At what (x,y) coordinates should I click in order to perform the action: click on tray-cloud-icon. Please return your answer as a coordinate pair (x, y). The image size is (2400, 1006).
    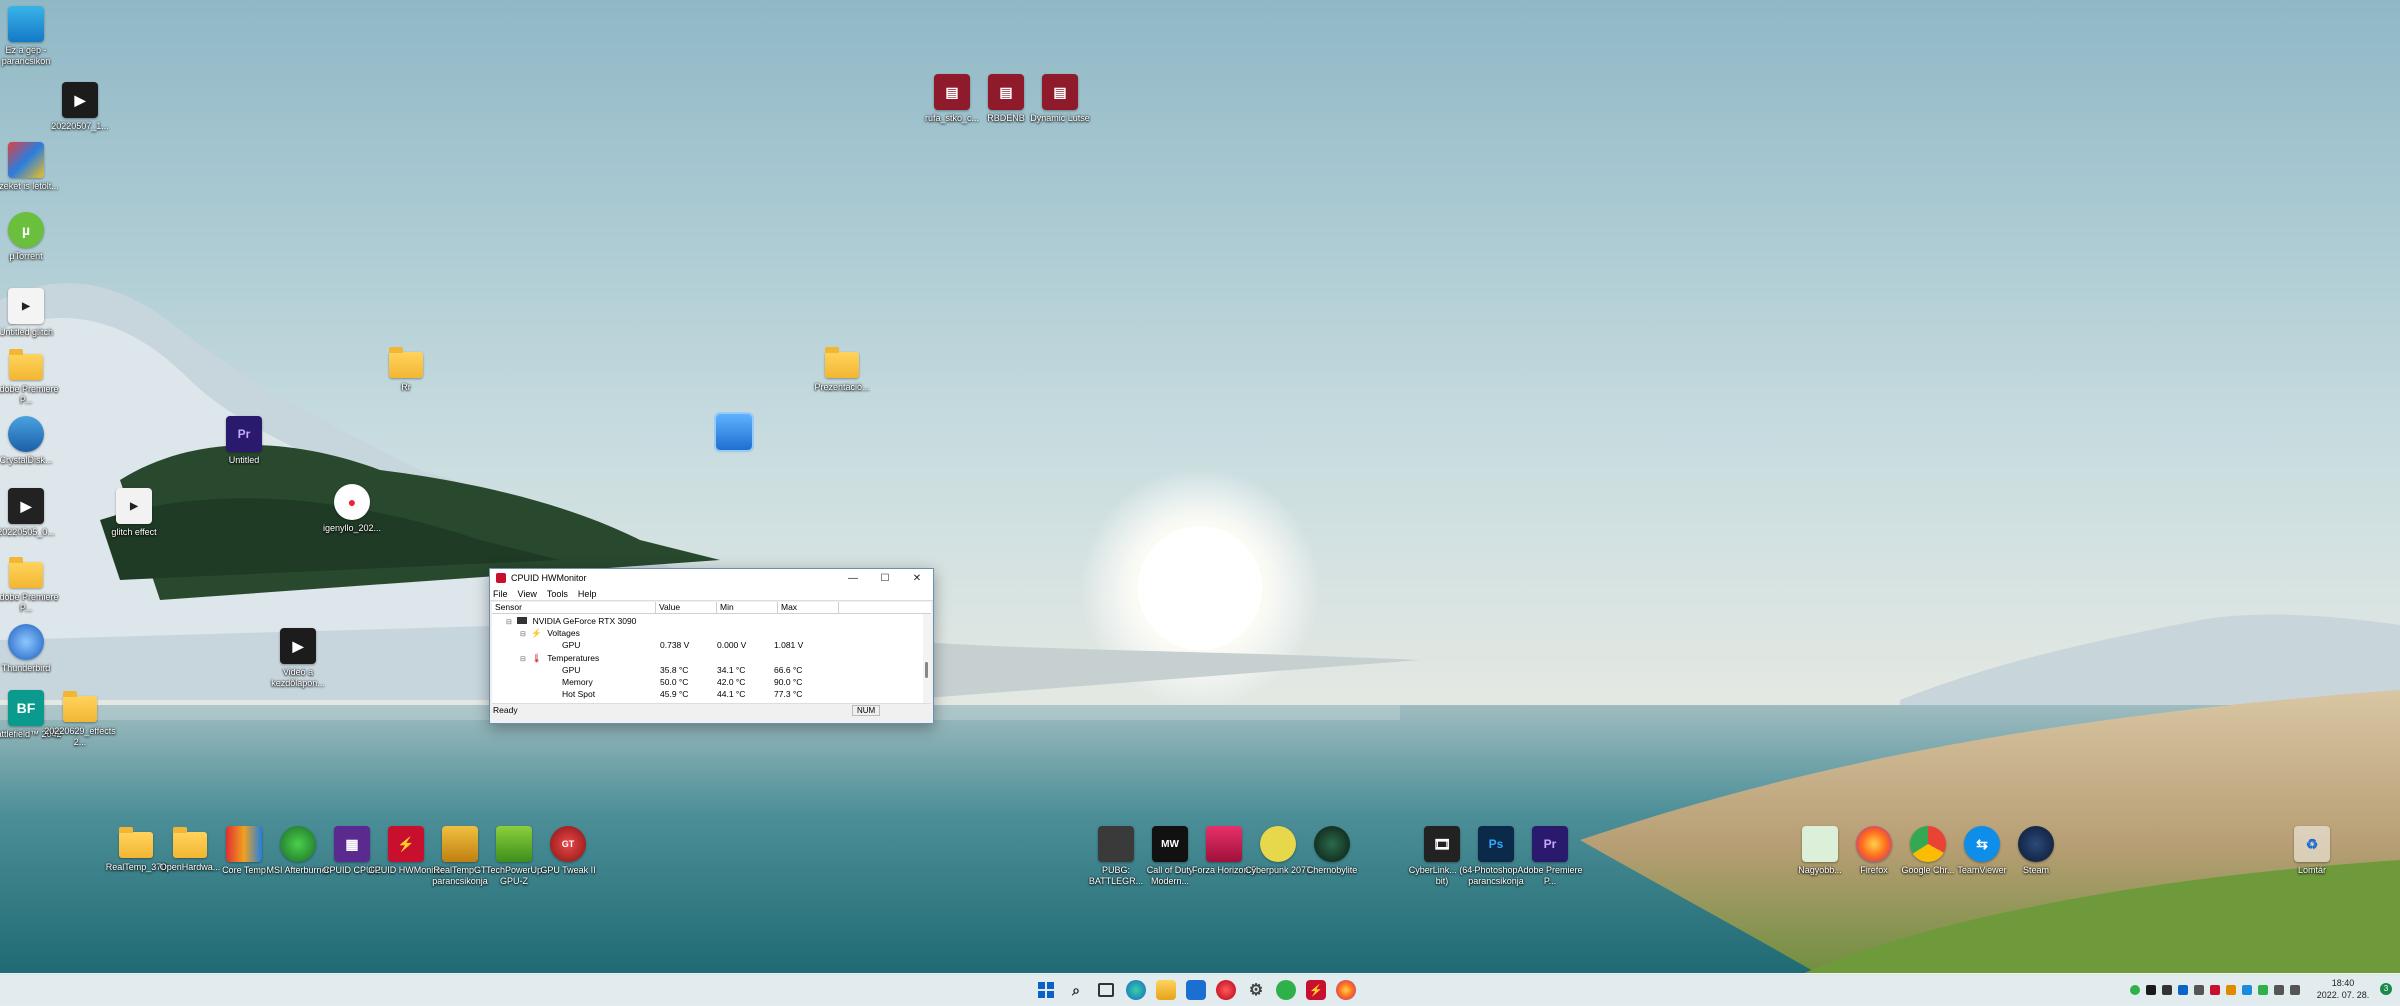
    Looking at the image, I should click on (2183, 990).